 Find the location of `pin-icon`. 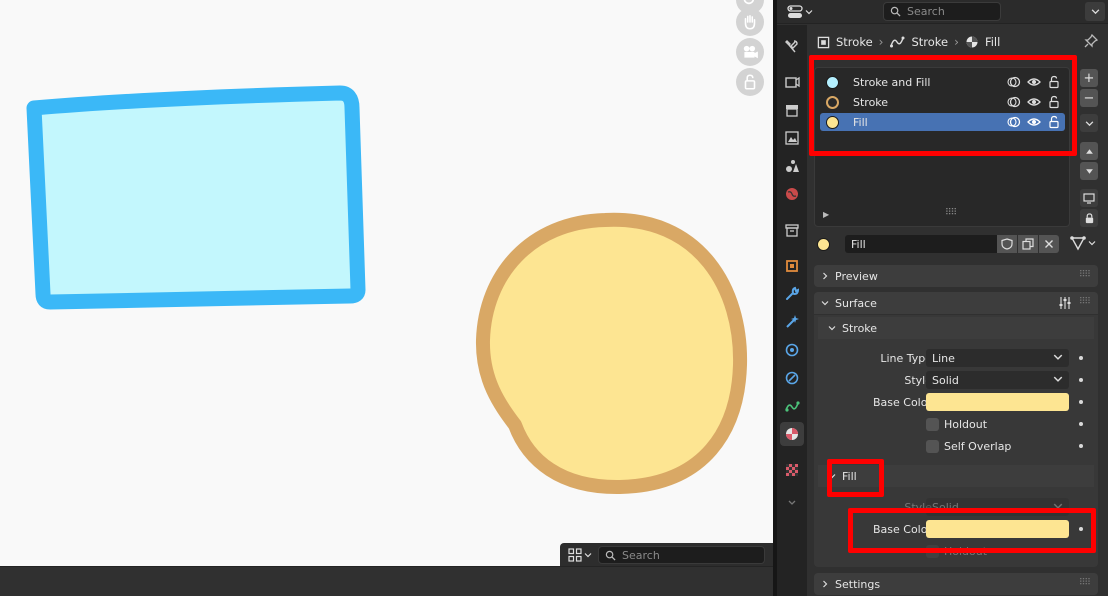

pin-icon is located at coordinates (1091, 41).